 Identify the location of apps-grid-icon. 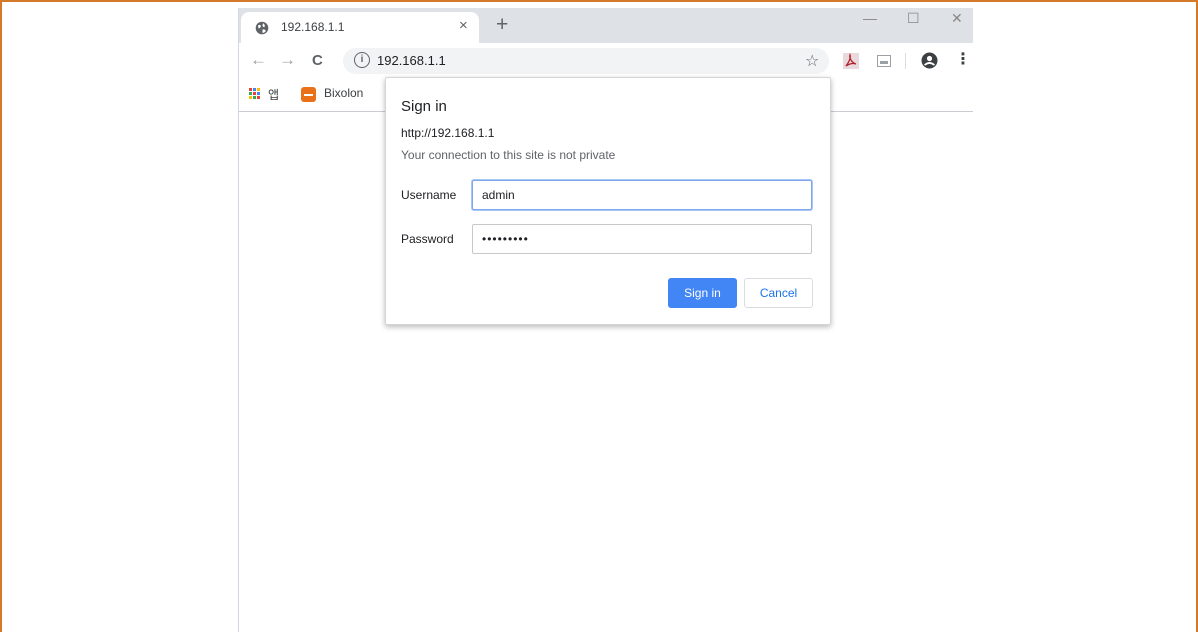
(255, 94).